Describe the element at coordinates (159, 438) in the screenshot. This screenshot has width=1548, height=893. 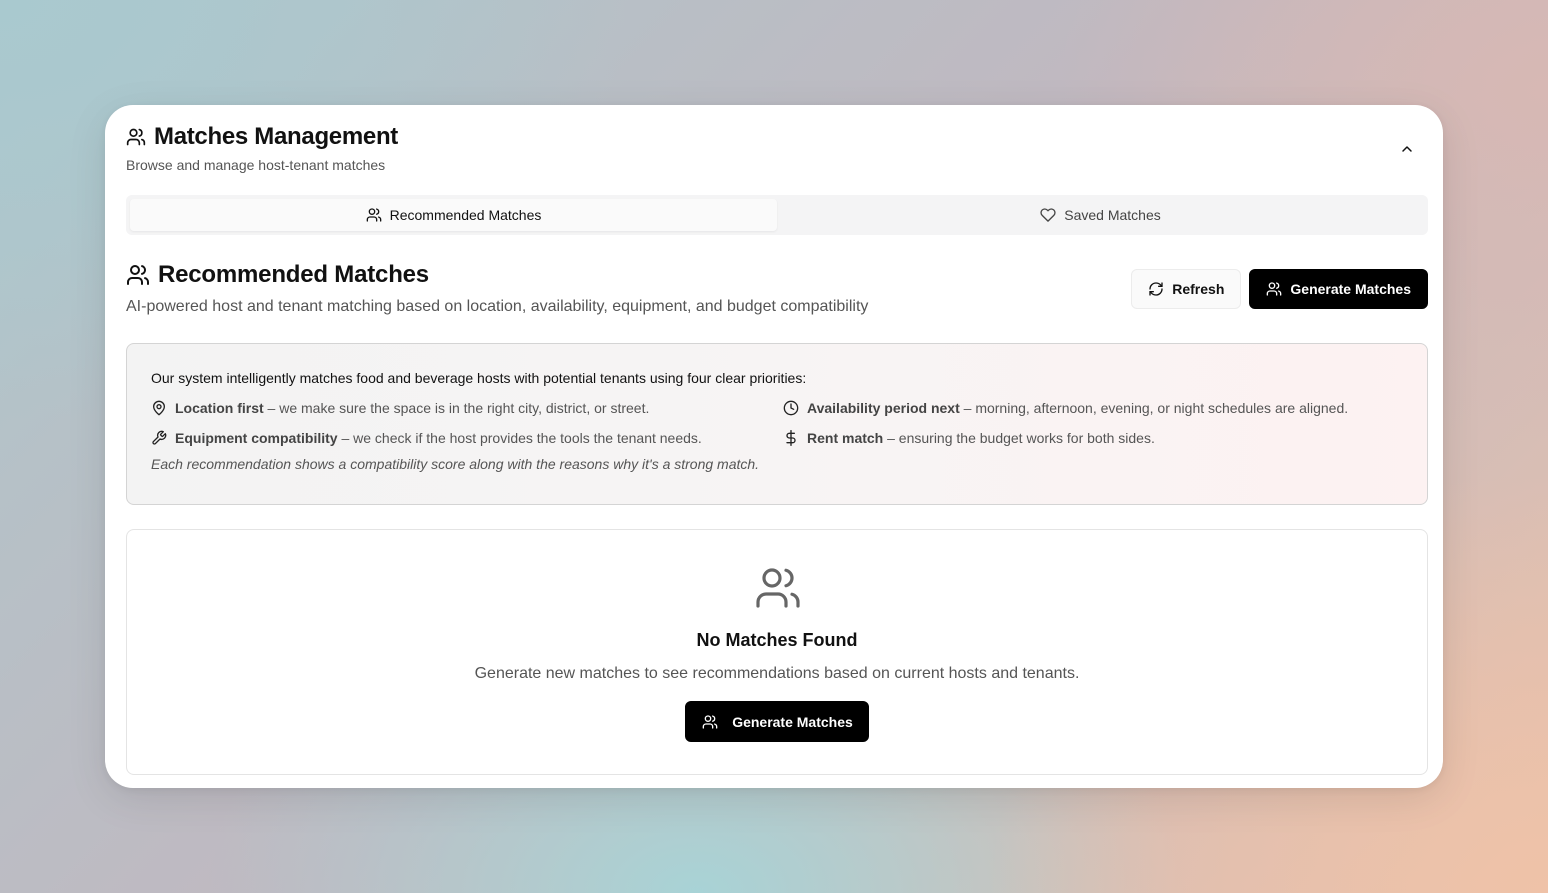
I see `wrench-icon` at that location.